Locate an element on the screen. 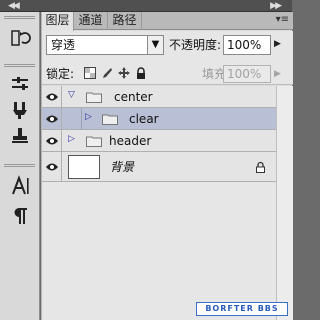 Image resolution: width=320 pixels, height=320 pixels. lock-all-icon is located at coordinates (141, 73).